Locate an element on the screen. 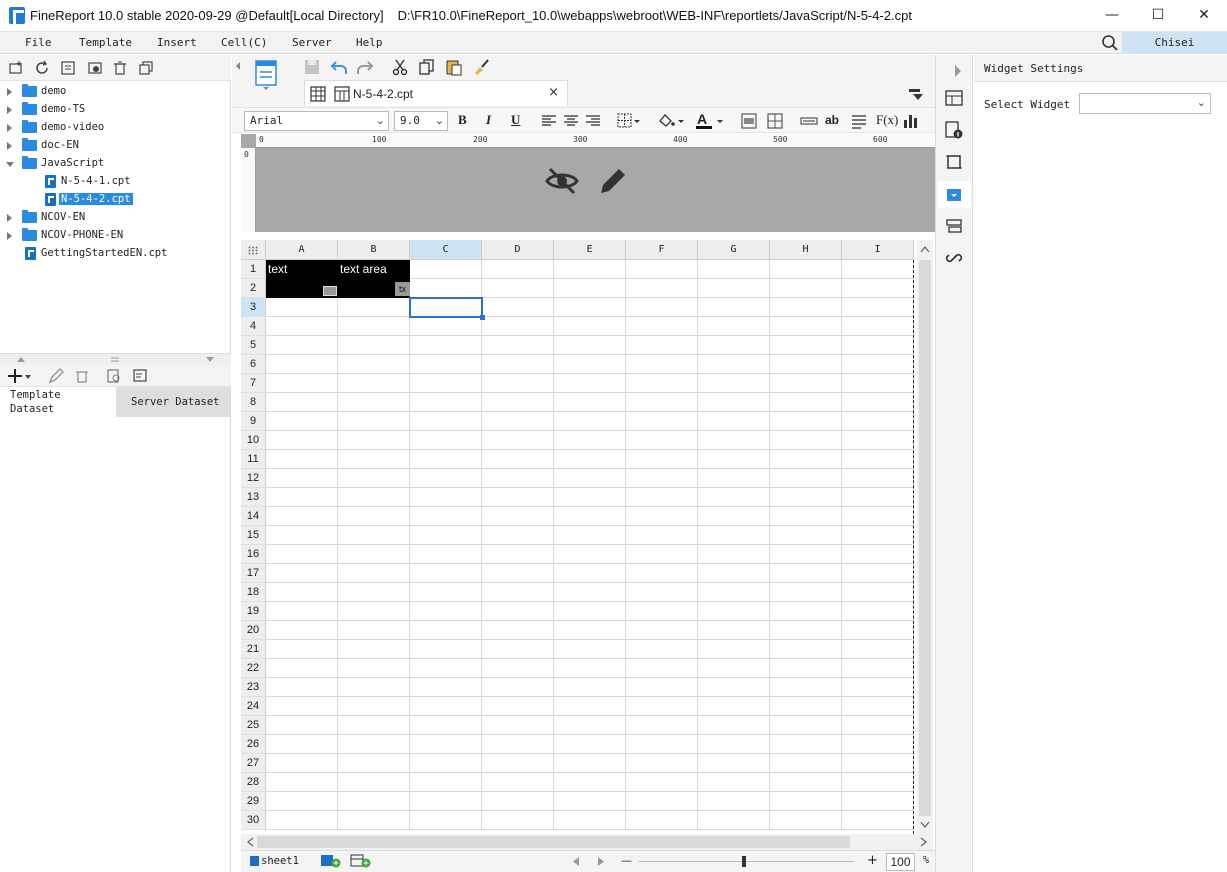  row-header-9: 9 is located at coordinates (253, 421).